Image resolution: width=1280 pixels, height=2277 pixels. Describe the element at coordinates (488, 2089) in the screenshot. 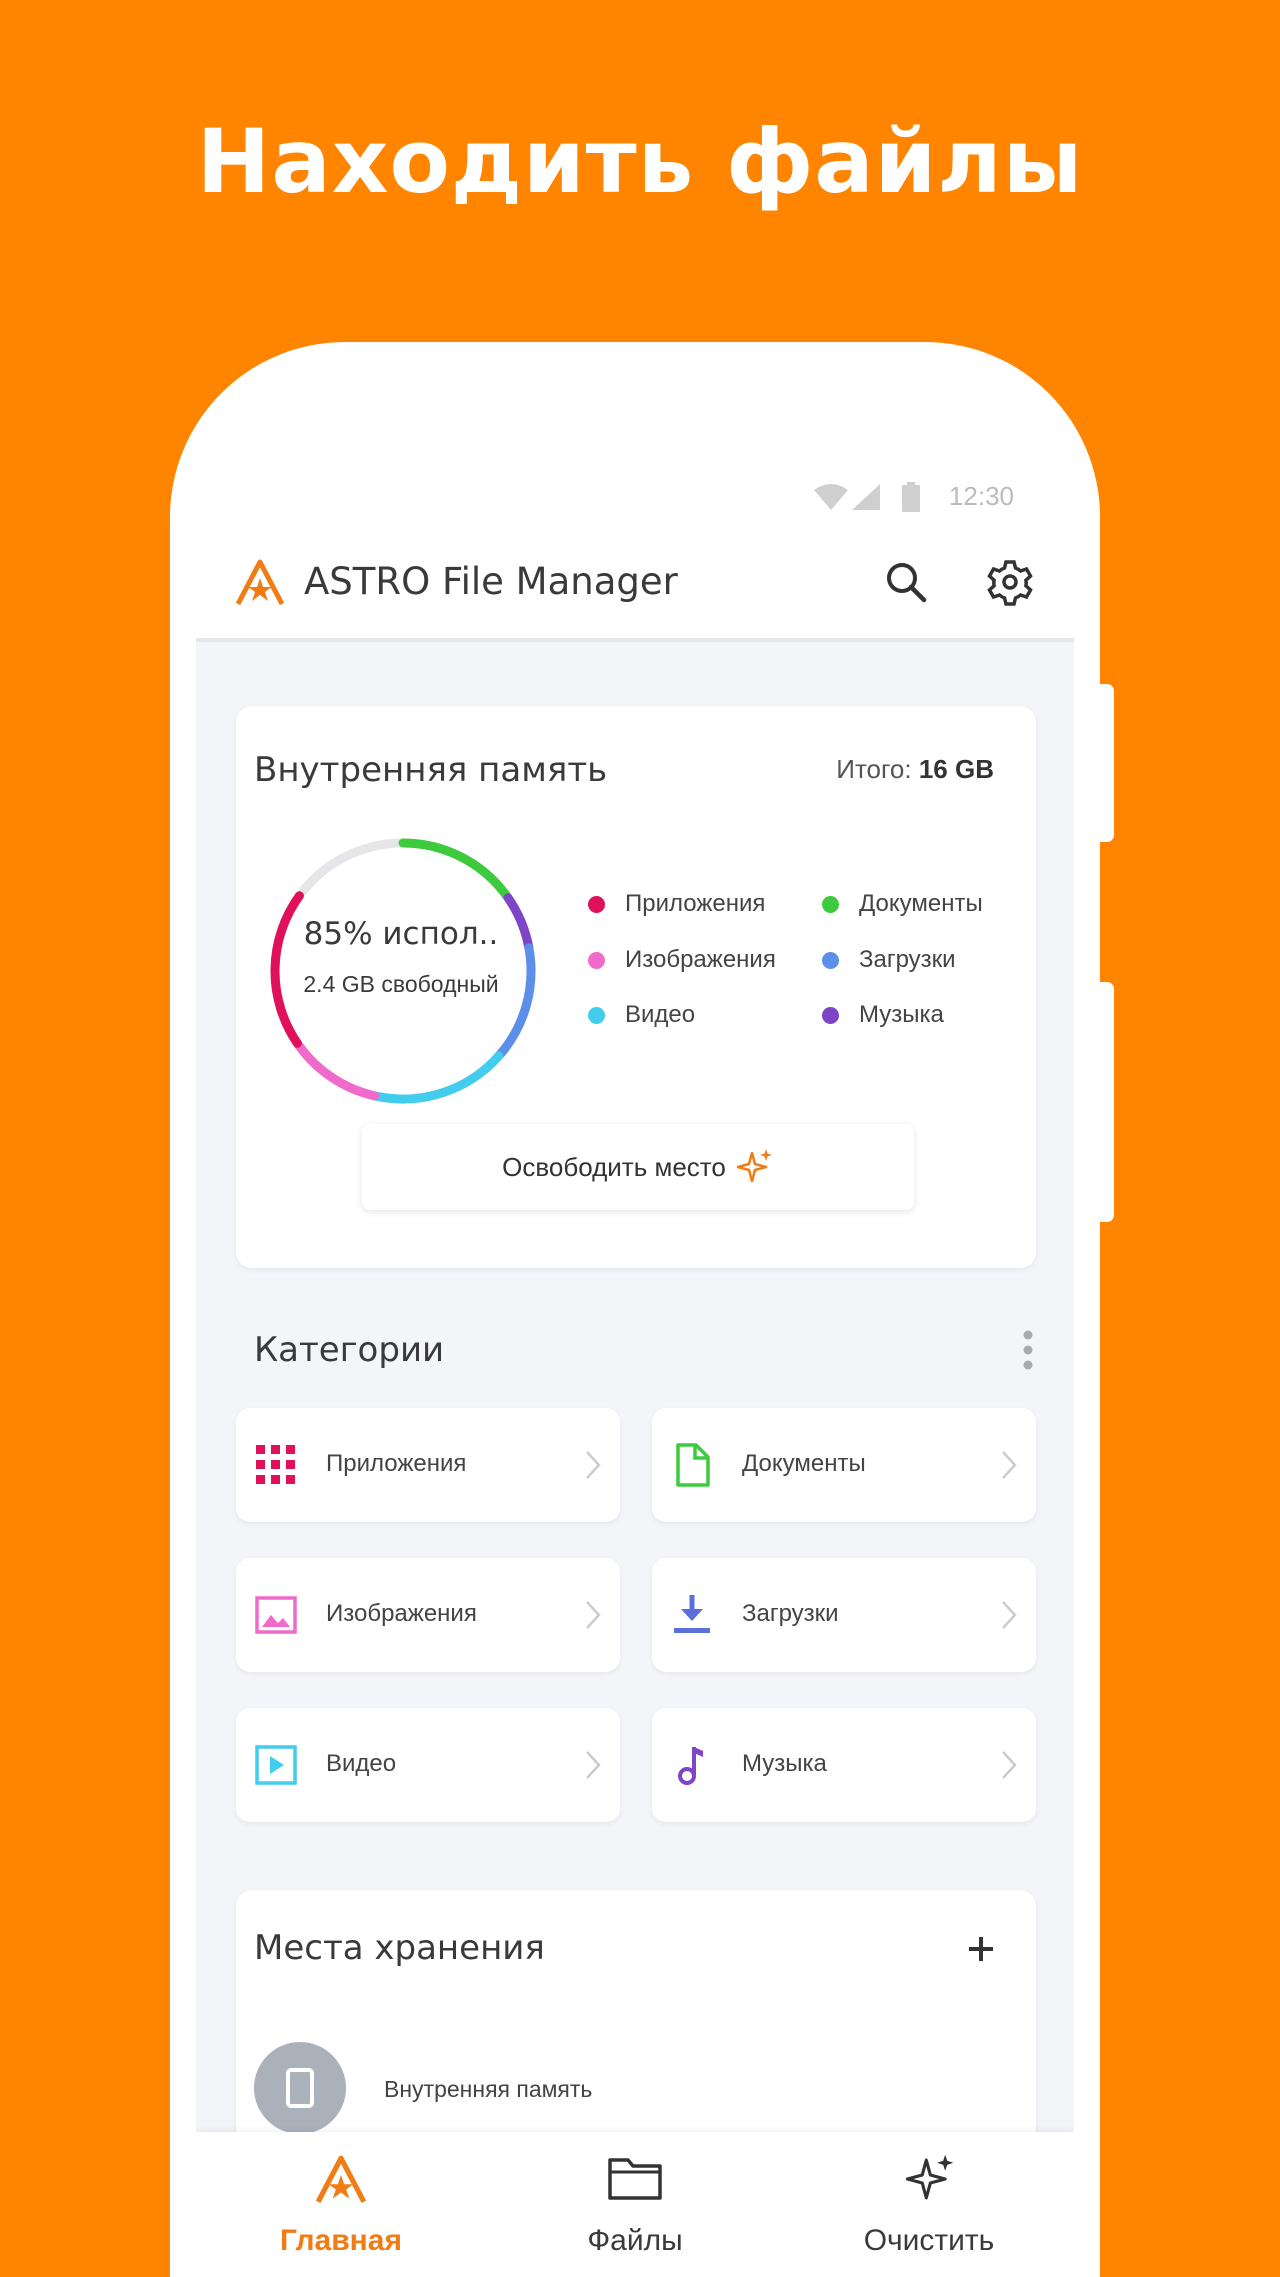

I see `storage-place-label: Внутренняя память` at that location.